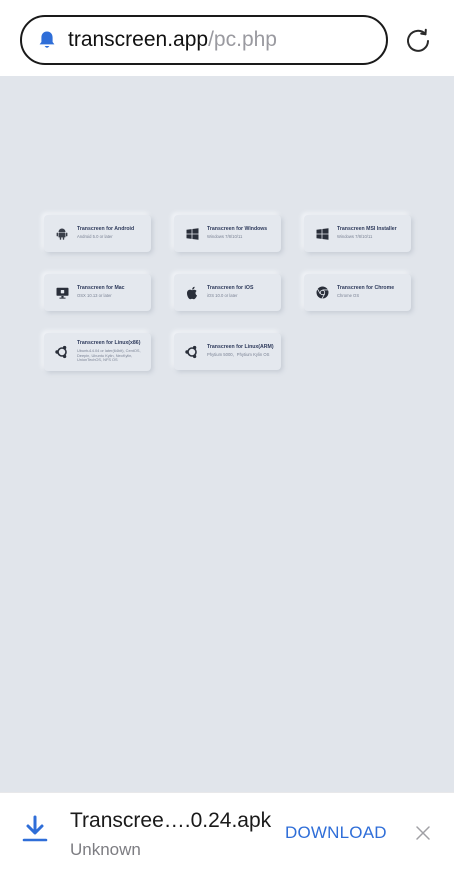 The height and width of the screenshot is (874, 454). Describe the element at coordinates (240, 347) in the screenshot. I see `card-title: Transcreen for Linux(ARM)` at that location.